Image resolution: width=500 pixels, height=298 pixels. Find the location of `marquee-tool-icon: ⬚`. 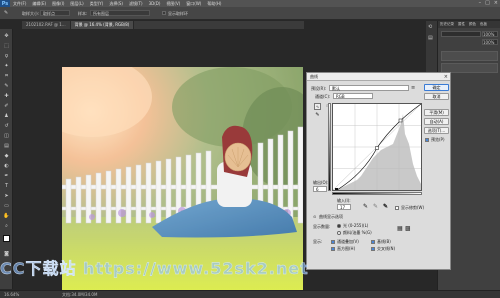

marquee-tool-icon: ⬚ is located at coordinates (6, 46).